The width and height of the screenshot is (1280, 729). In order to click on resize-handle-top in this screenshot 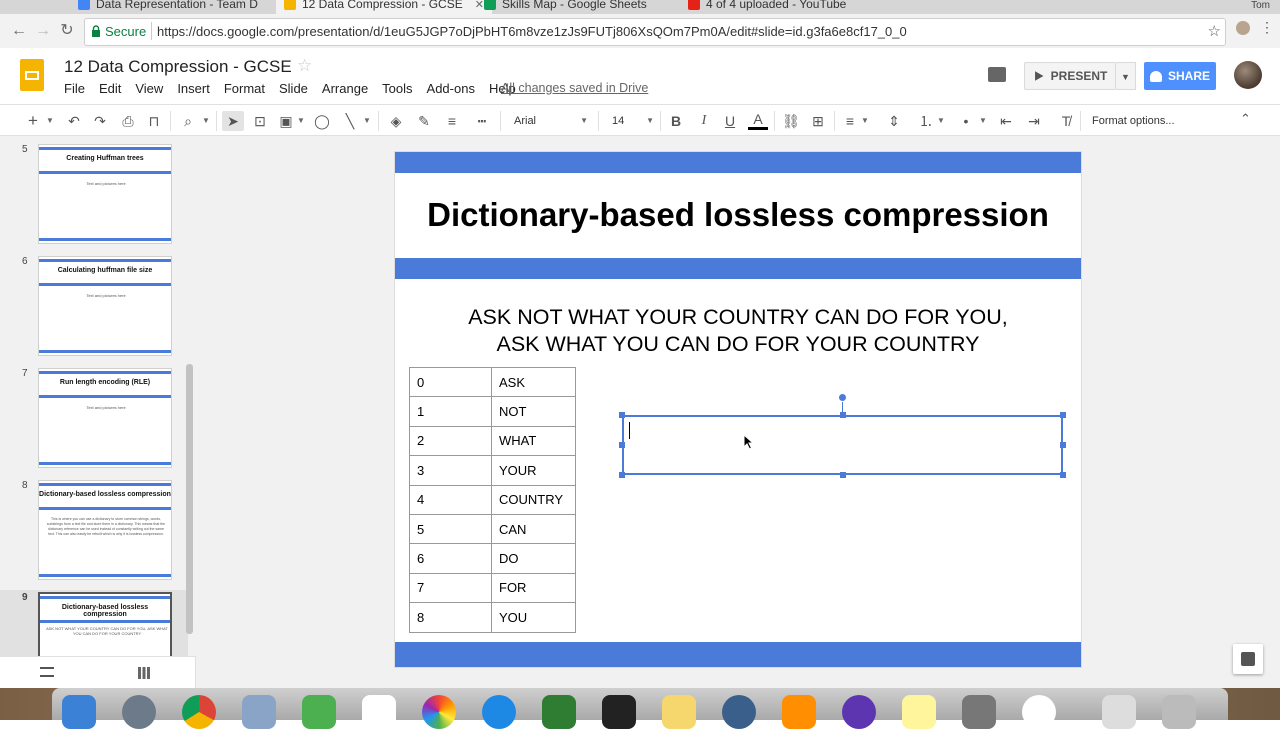, I will do `click(843, 415)`.